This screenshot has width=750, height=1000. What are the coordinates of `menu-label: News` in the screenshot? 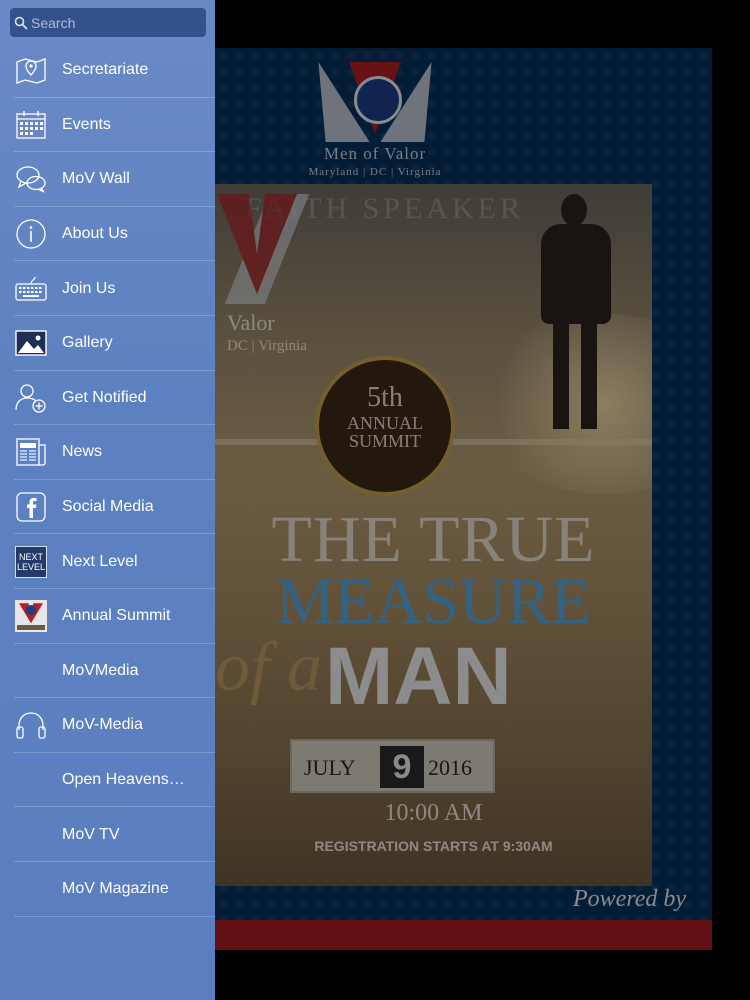 It's located at (82, 452).